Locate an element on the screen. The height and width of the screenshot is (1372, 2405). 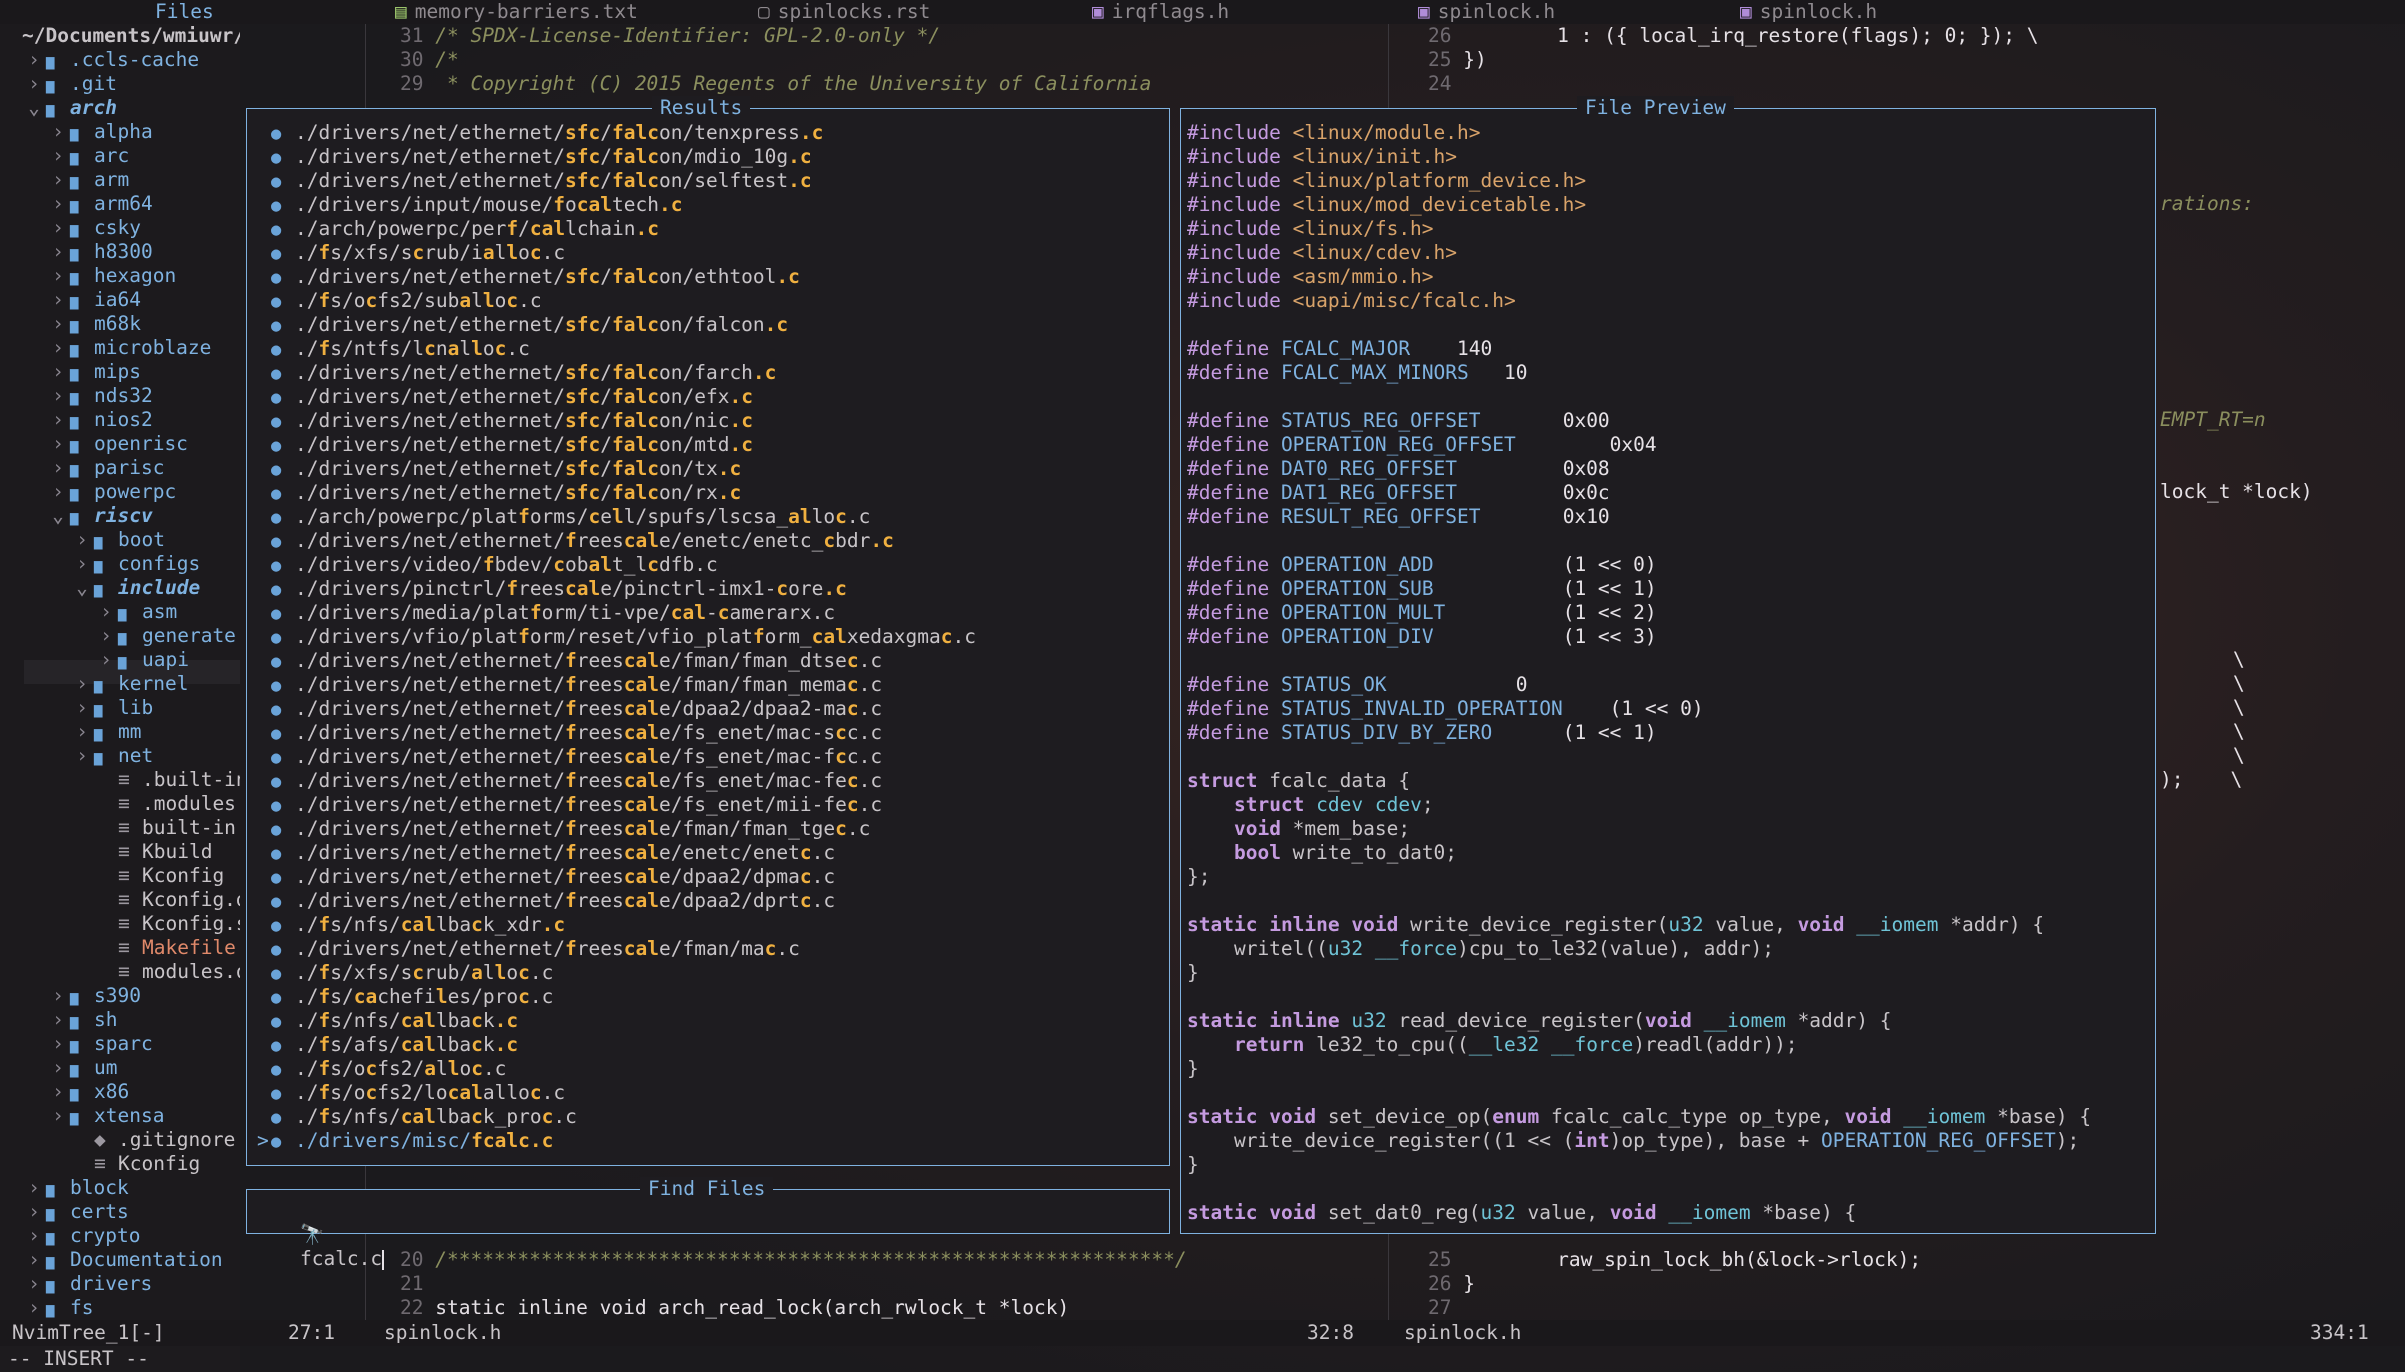
tab-spinlocks-rst: ▢ spinlocks.rst is located at coordinates (844, 12).